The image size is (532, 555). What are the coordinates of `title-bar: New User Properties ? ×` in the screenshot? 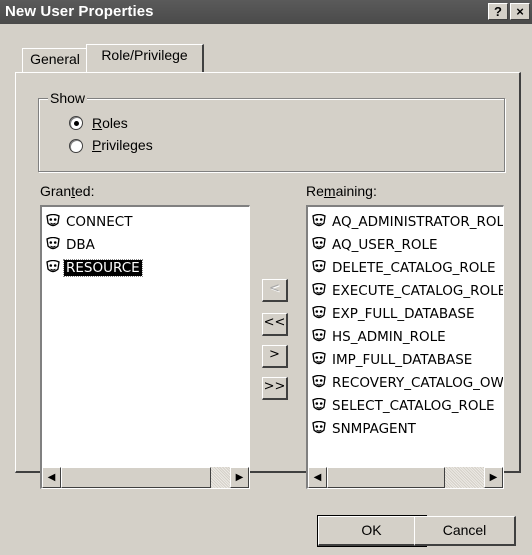 It's located at (266, 12).